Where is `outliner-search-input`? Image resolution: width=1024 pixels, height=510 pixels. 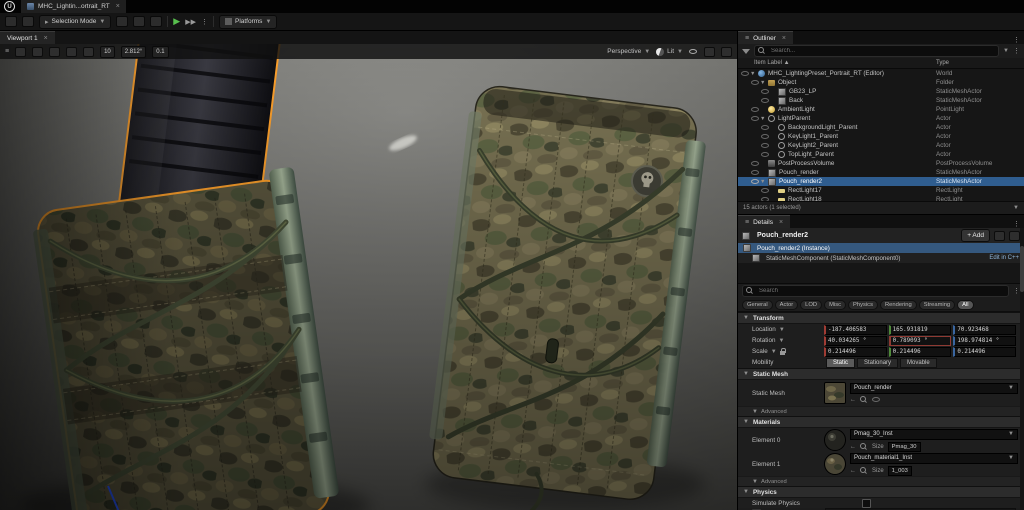
outliner-search-input is located at coordinates (882, 51).